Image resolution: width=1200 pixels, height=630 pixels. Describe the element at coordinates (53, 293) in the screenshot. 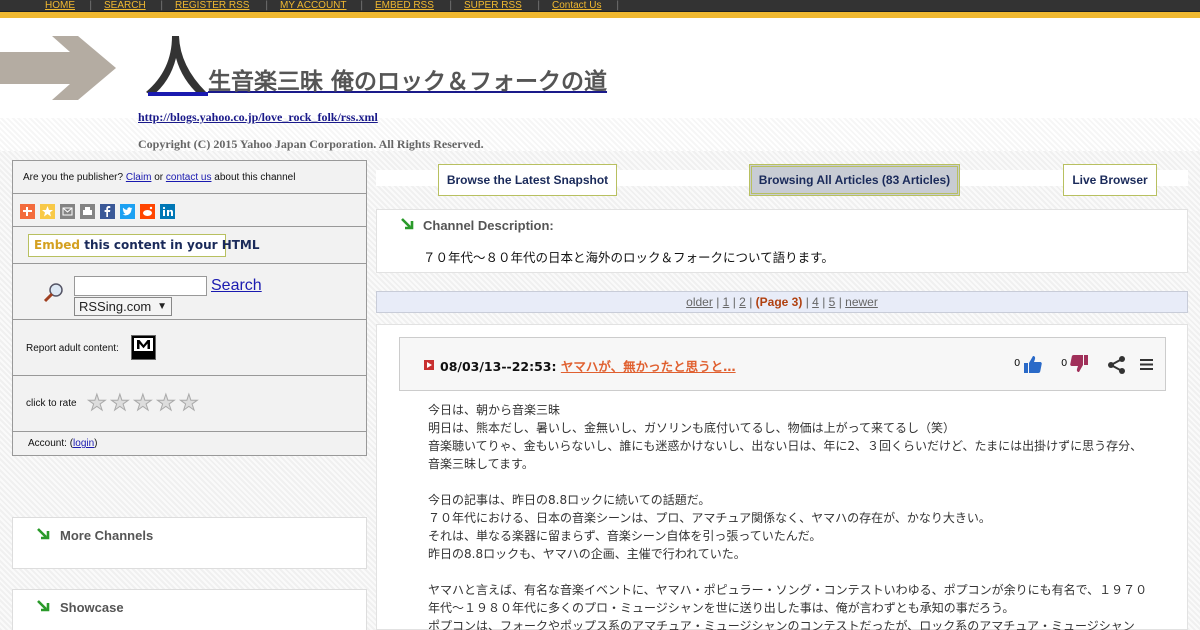

I see `magnifier-icon` at that location.